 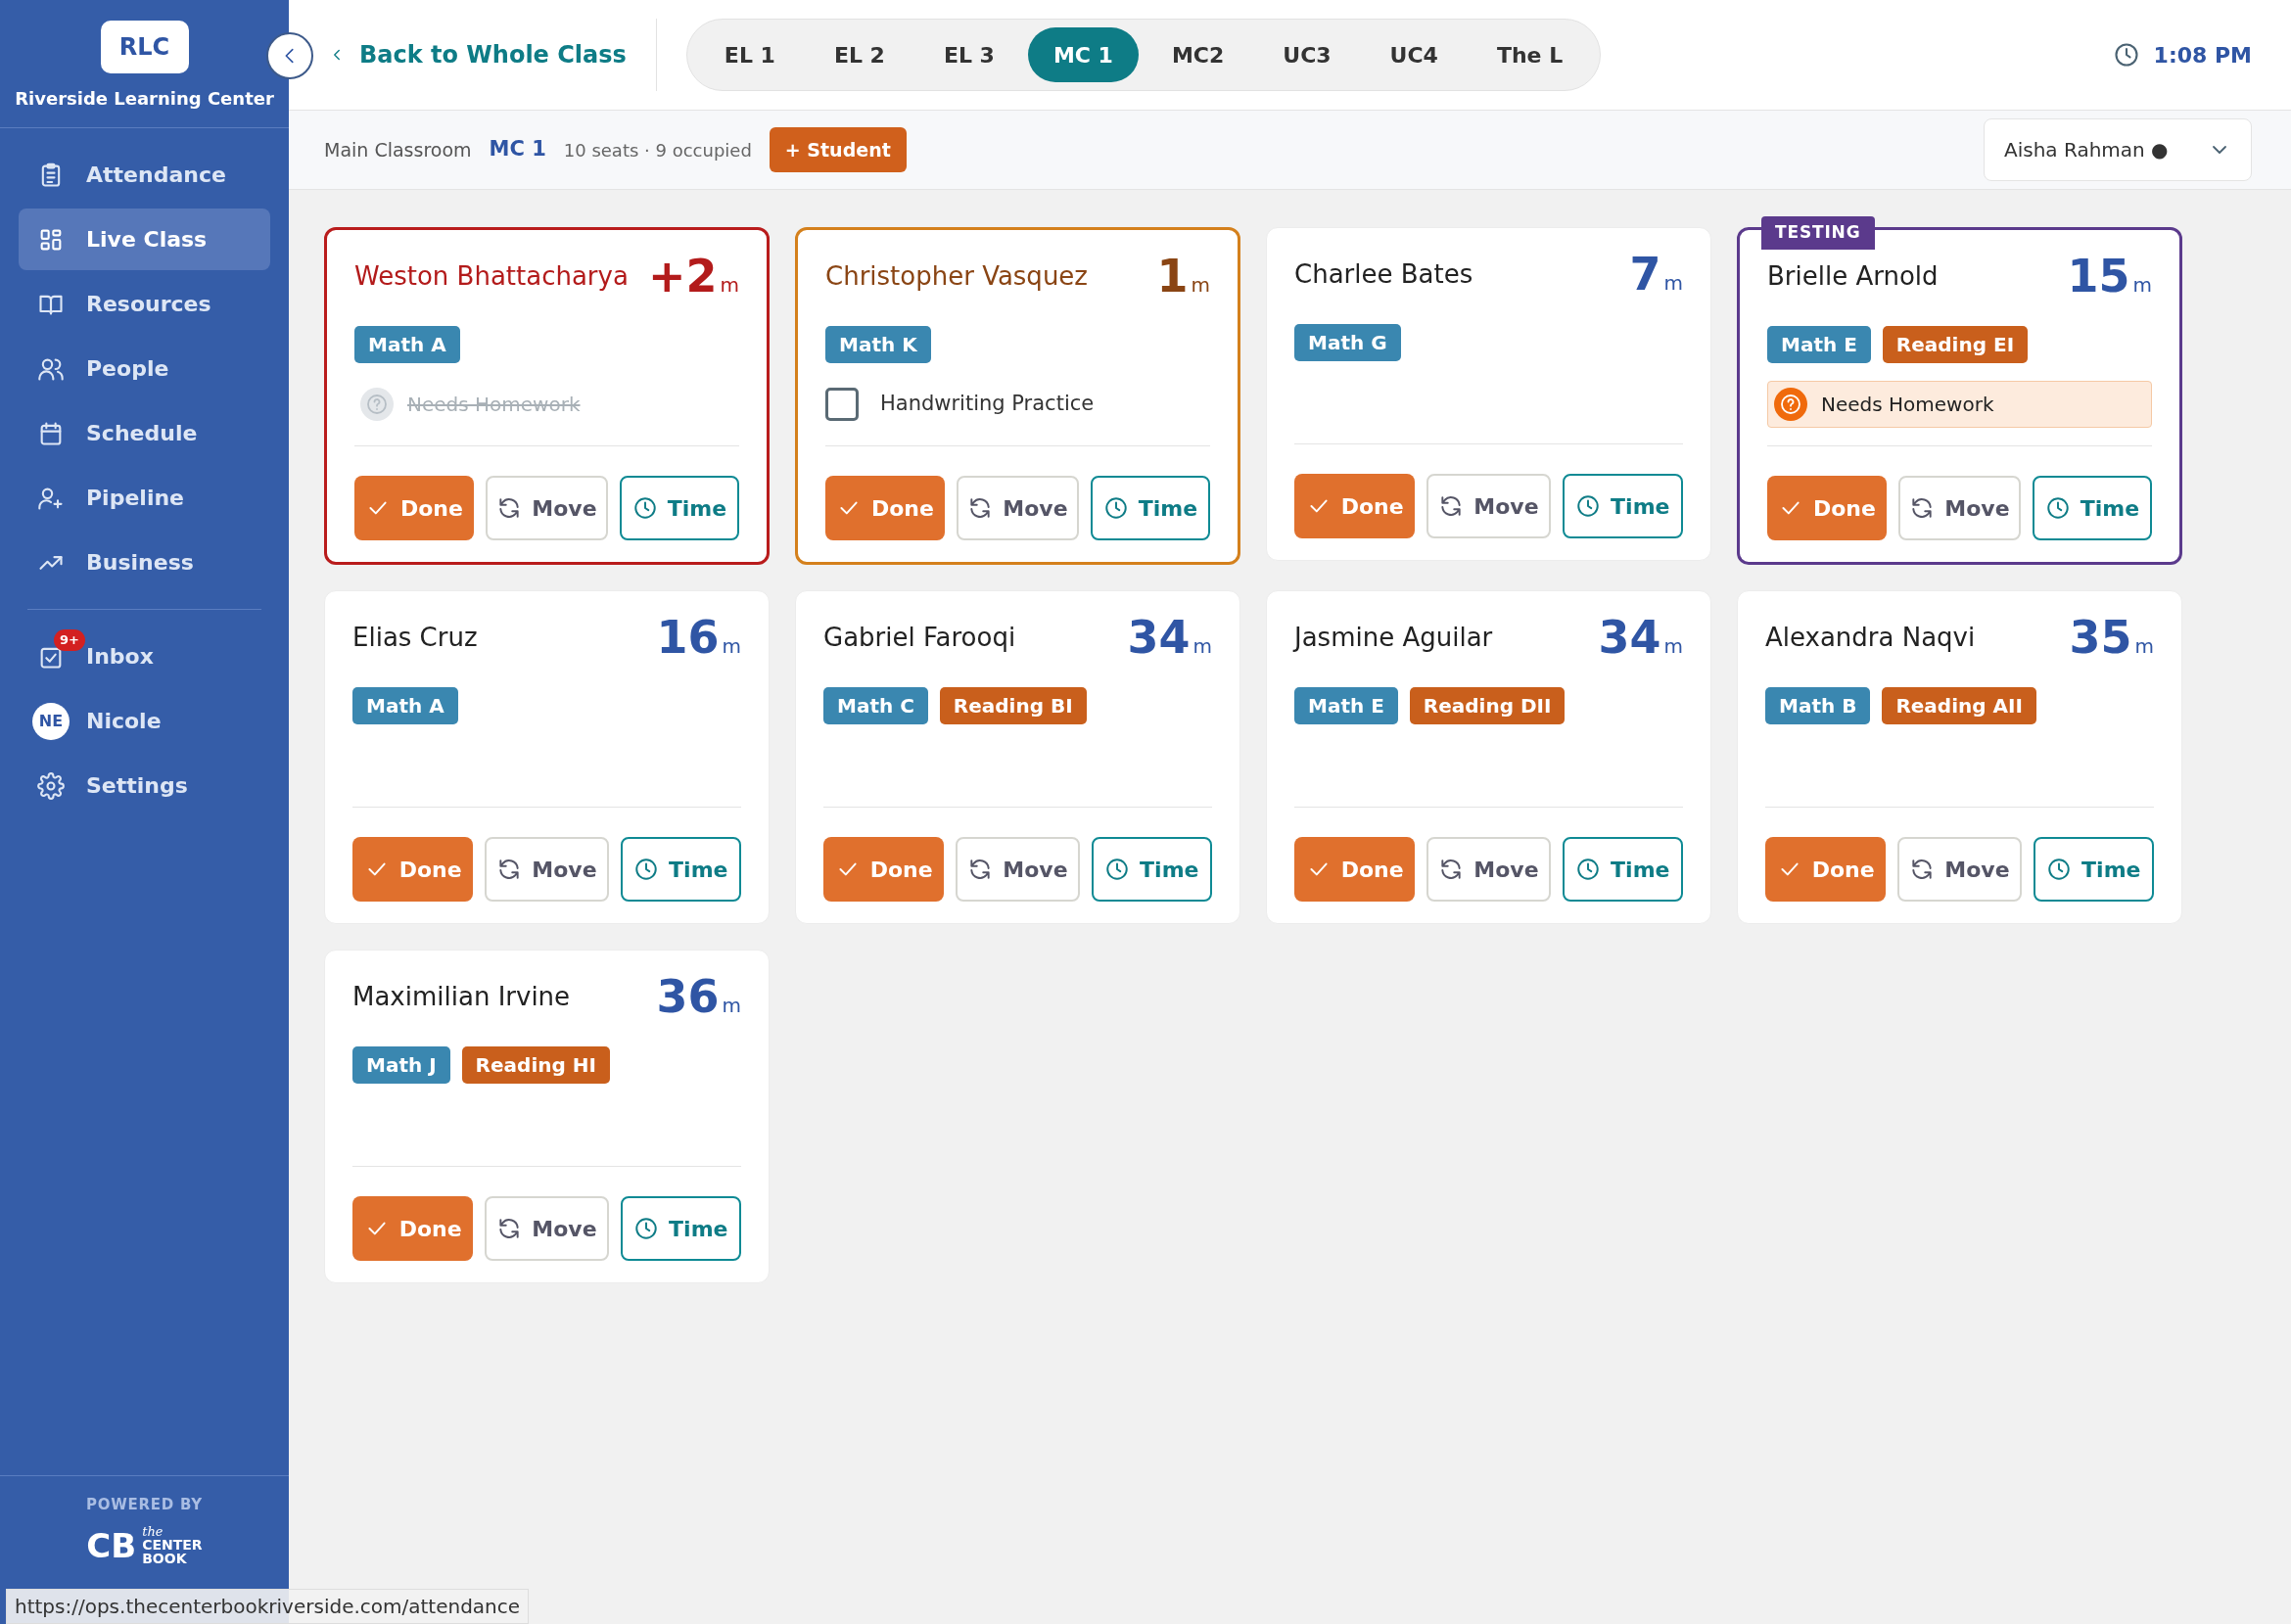 What do you see at coordinates (144, 433) in the screenshot?
I see `nav-item: Schedule` at bounding box center [144, 433].